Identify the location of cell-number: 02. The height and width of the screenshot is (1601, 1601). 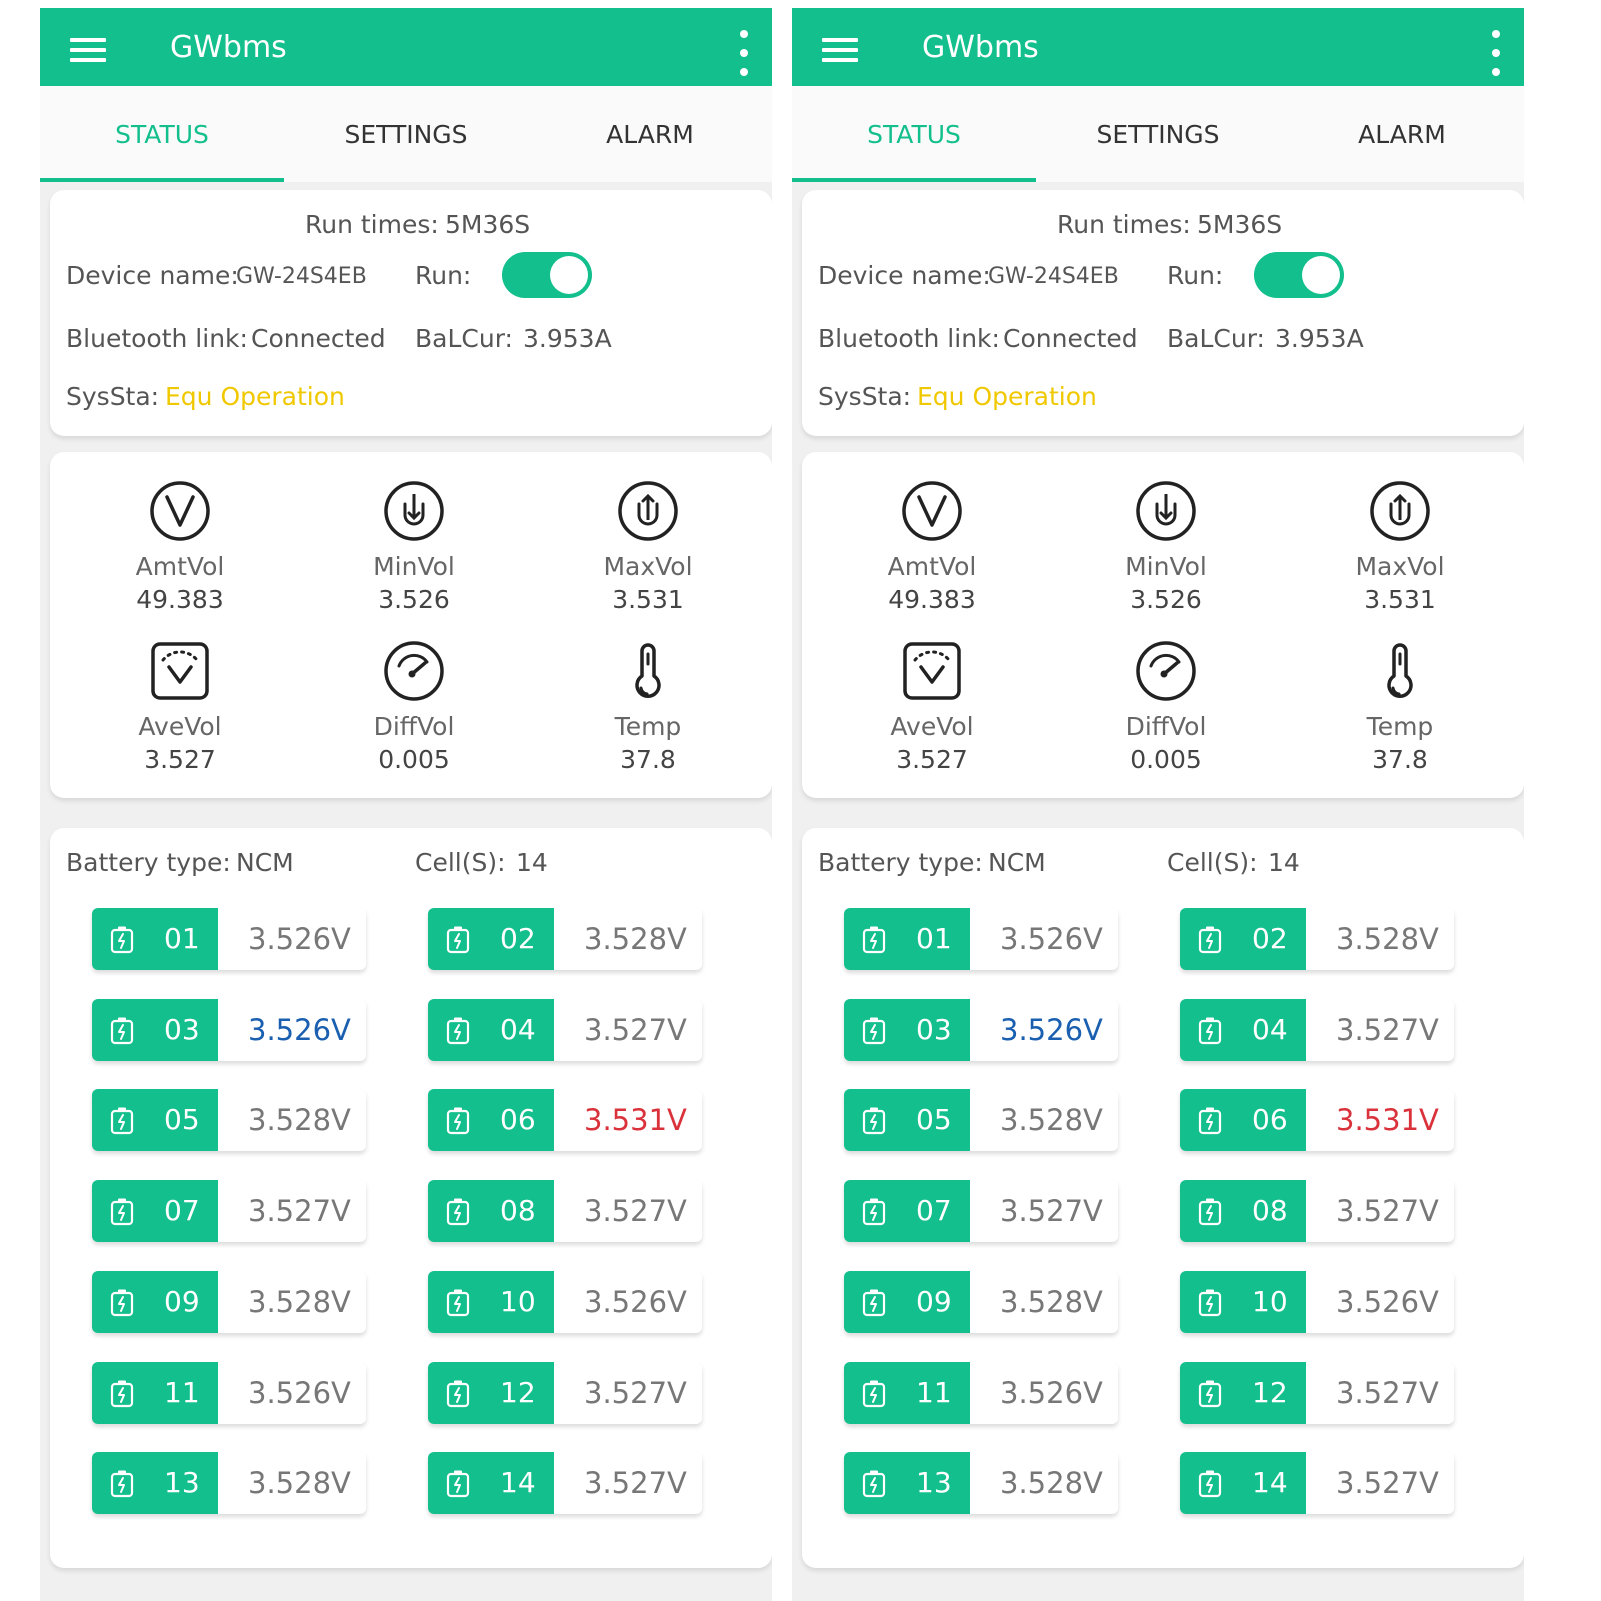
(1270, 938).